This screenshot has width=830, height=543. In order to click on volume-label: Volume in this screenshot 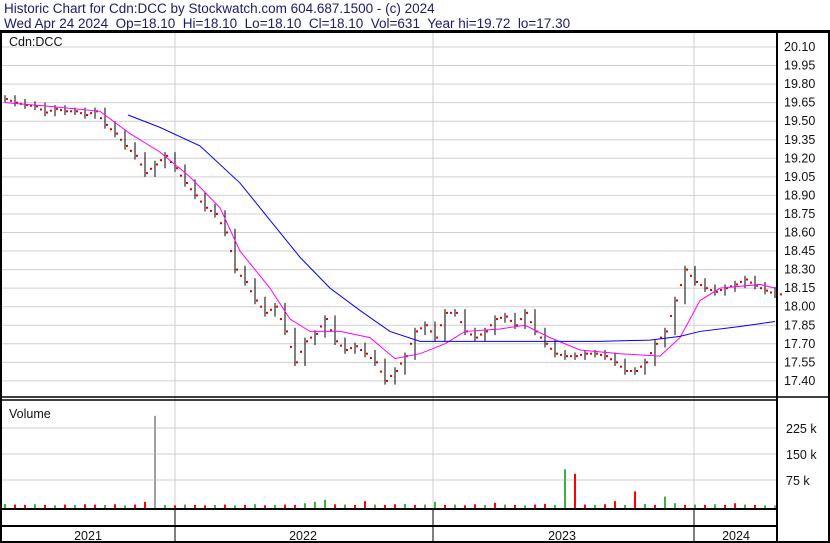, I will do `click(30, 414)`.